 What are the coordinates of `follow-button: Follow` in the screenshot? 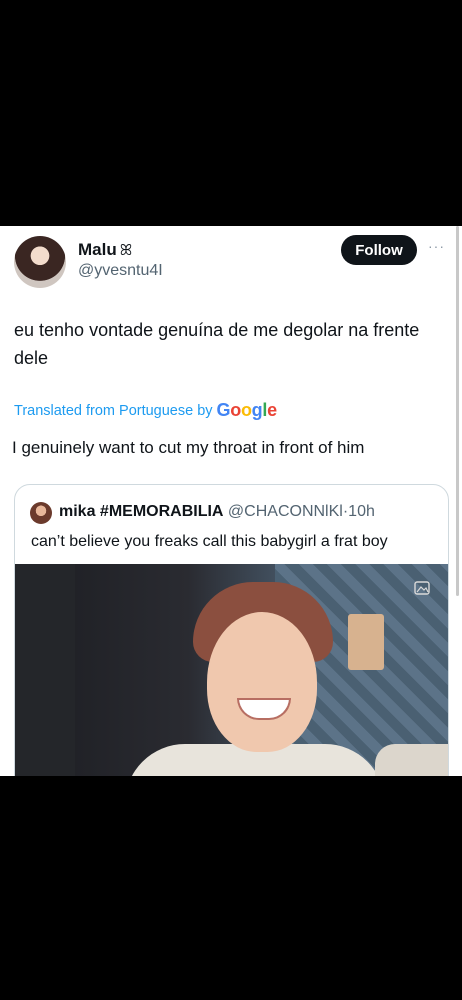 It's located at (379, 250).